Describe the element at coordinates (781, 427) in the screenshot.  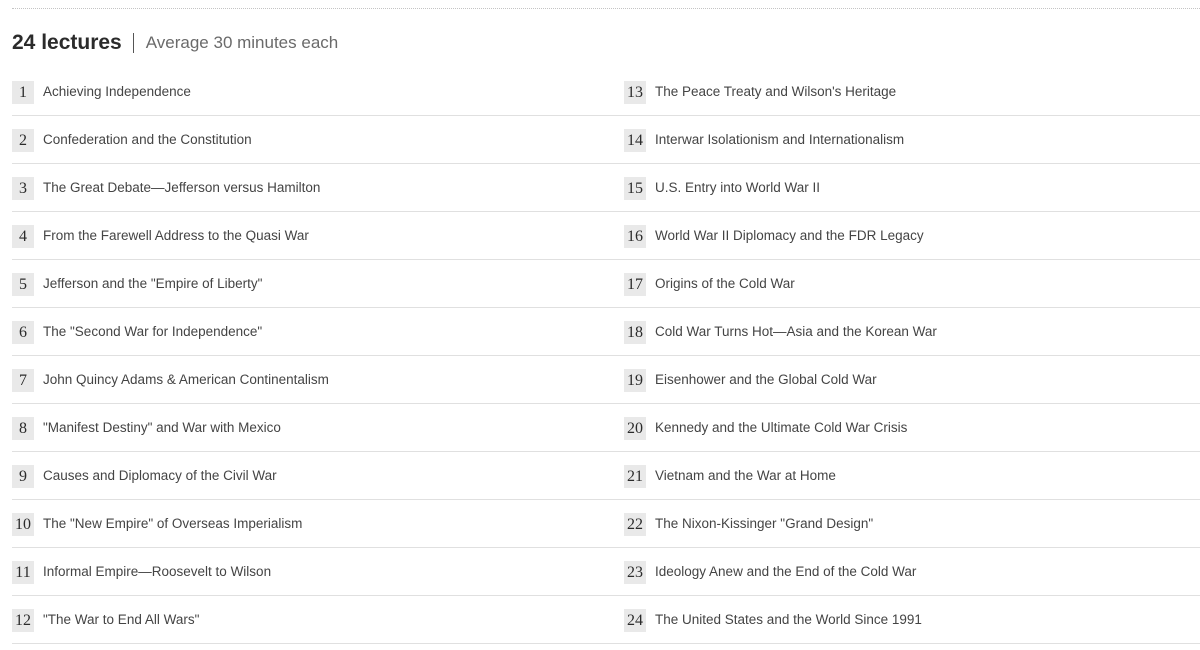
I see `lecture-title: Kennedy and the Ultimate Cold War Crisis` at that location.